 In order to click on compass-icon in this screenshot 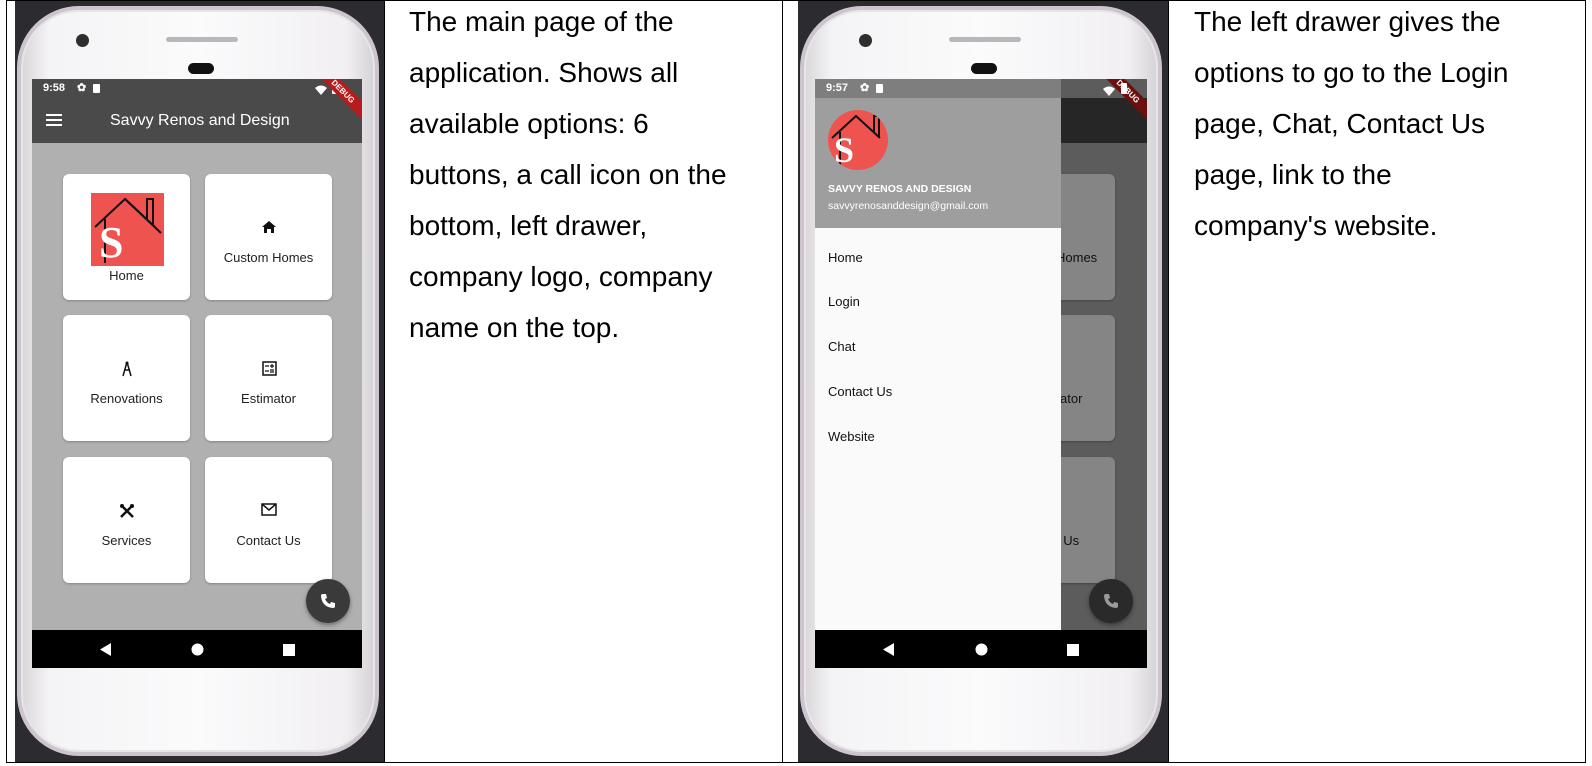, I will do `click(127, 370)`.